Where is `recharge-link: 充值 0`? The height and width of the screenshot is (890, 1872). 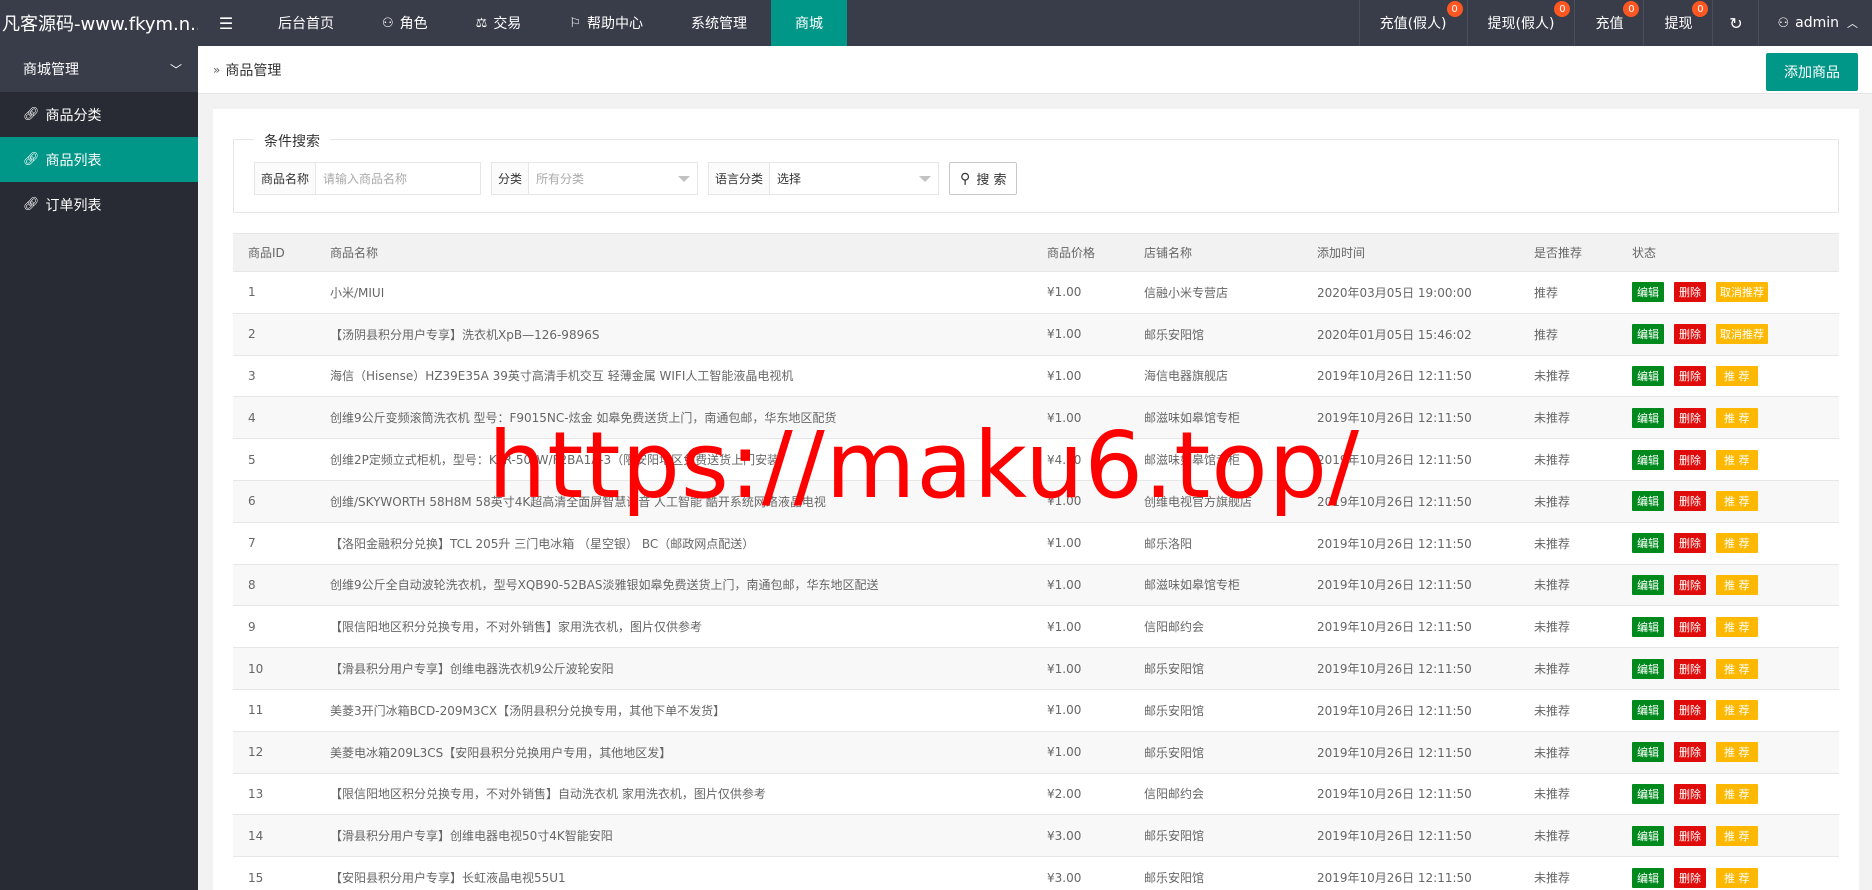 recharge-link: 充值 0 is located at coordinates (1608, 23).